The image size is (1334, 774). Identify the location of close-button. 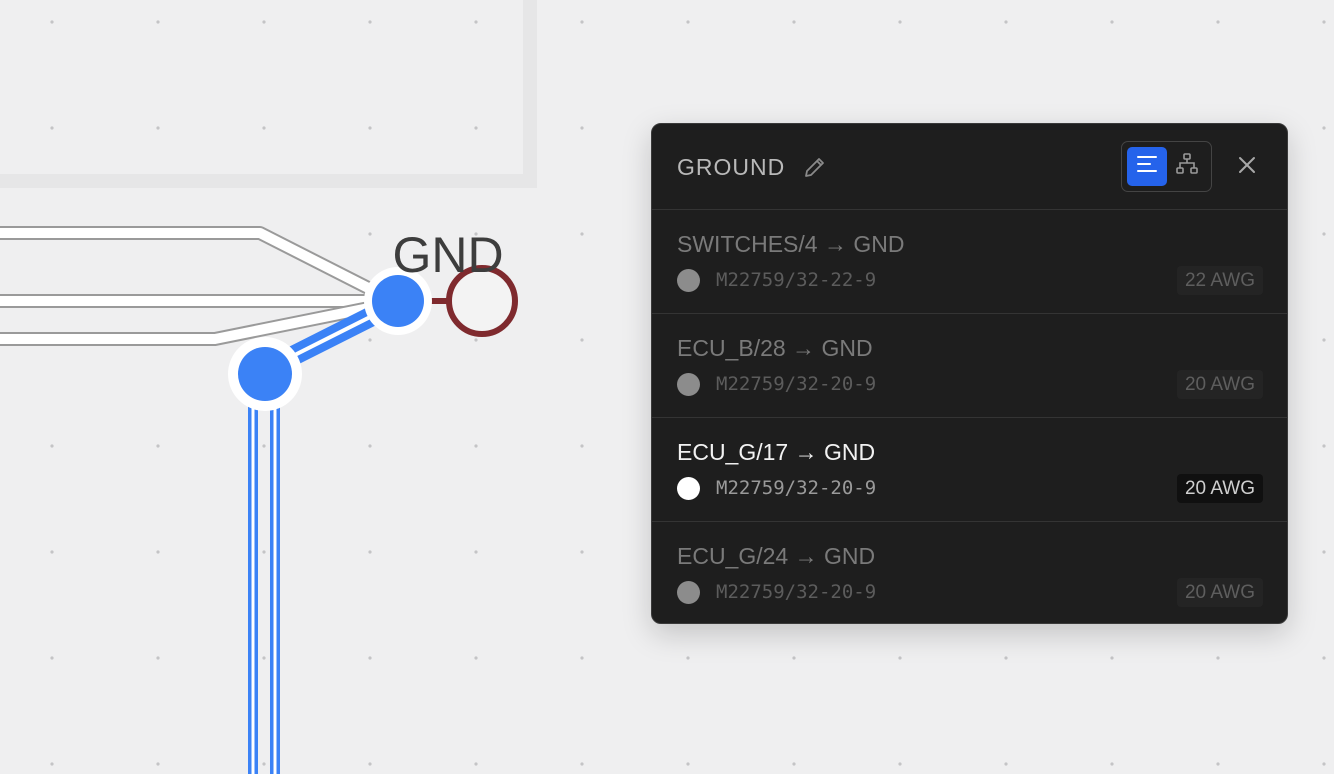
(1247, 167).